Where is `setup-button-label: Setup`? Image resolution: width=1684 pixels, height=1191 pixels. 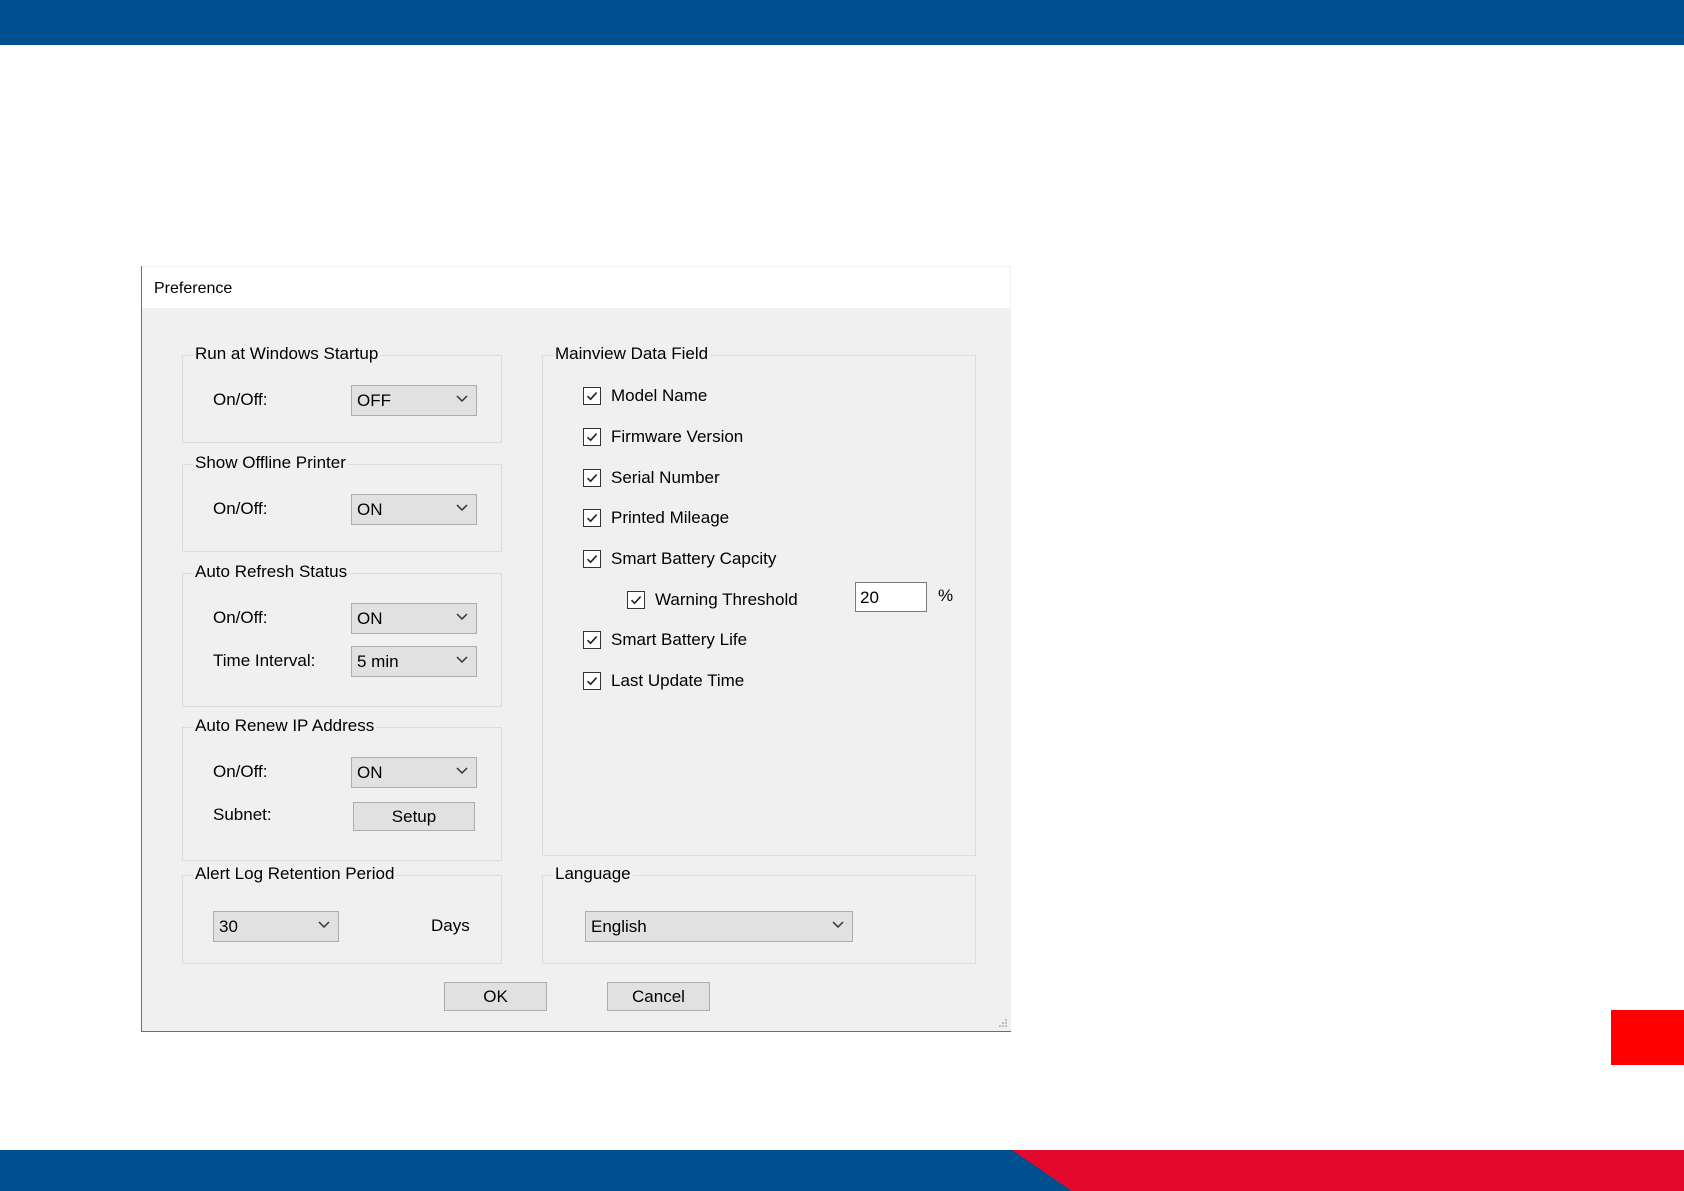 setup-button-label: Setup is located at coordinates (414, 816).